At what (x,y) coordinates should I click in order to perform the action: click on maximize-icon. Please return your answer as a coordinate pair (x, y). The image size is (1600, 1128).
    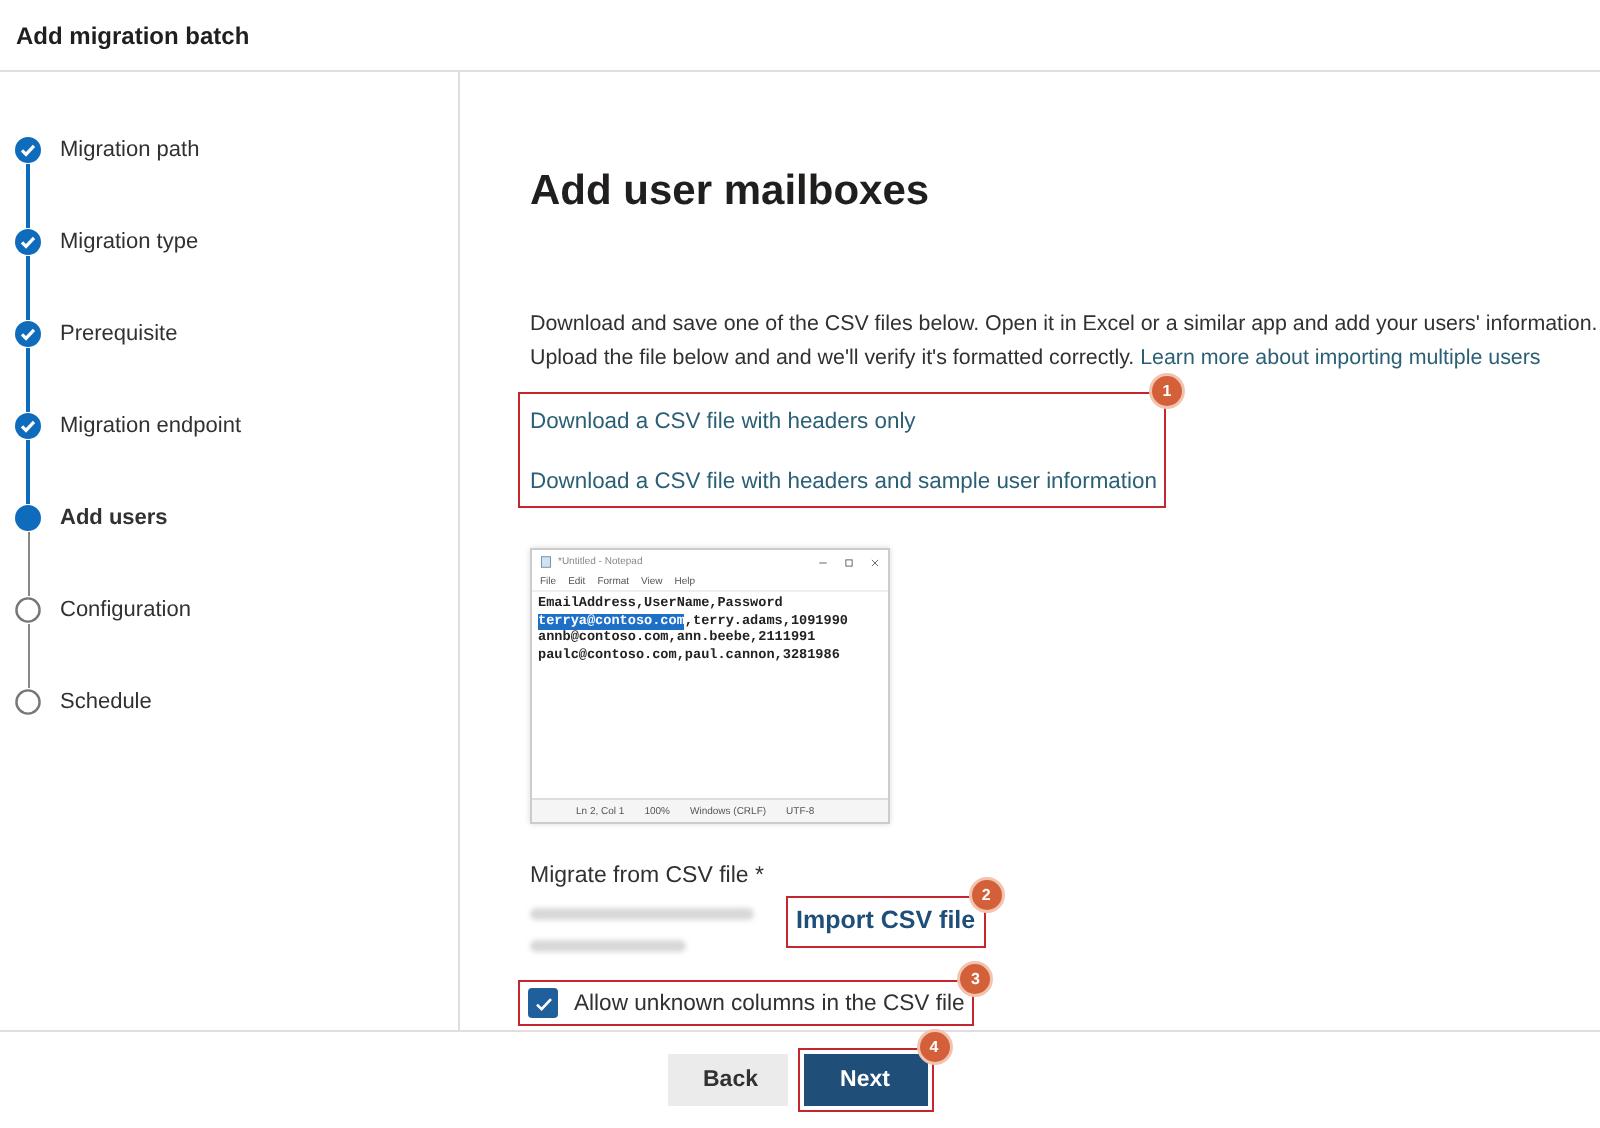
    Looking at the image, I should click on (849, 562).